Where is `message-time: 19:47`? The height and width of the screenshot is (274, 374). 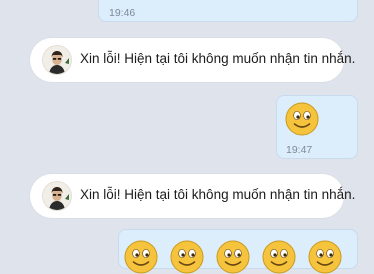
message-time: 19:47 is located at coordinates (299, 150).